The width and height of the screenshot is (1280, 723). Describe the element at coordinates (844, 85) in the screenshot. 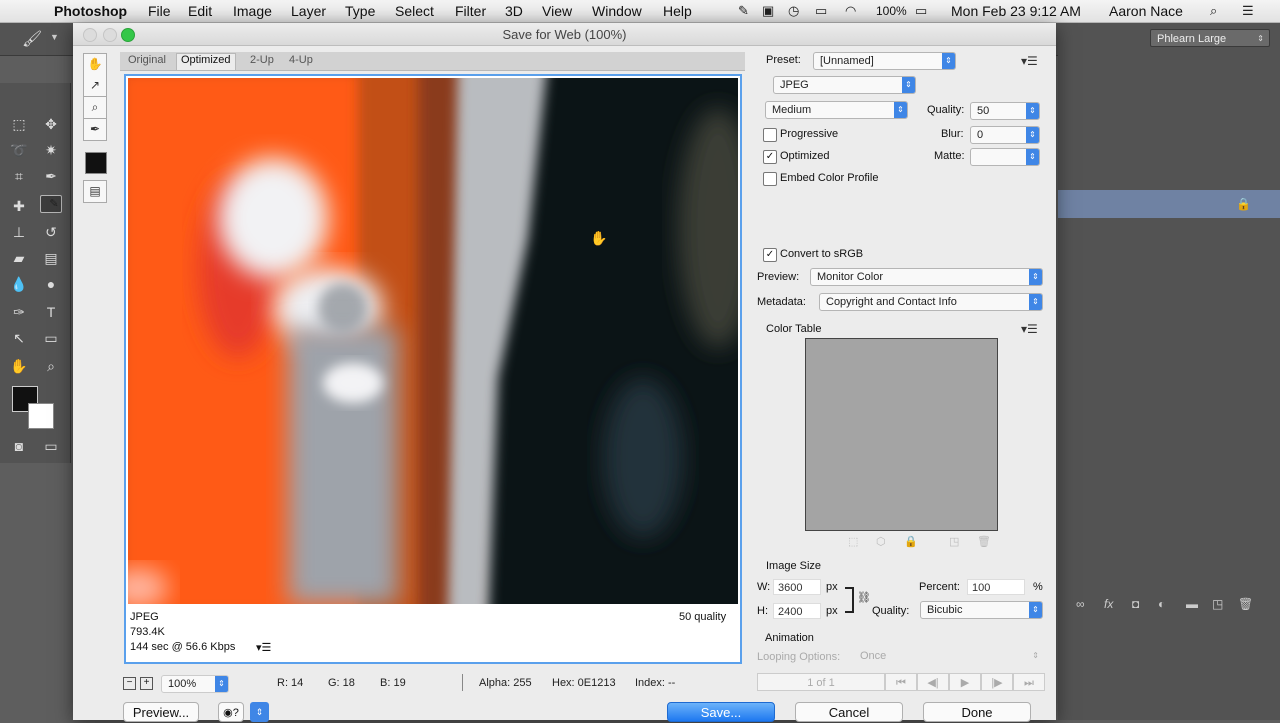

I see `format-select: JPEG ⇕` at that location.